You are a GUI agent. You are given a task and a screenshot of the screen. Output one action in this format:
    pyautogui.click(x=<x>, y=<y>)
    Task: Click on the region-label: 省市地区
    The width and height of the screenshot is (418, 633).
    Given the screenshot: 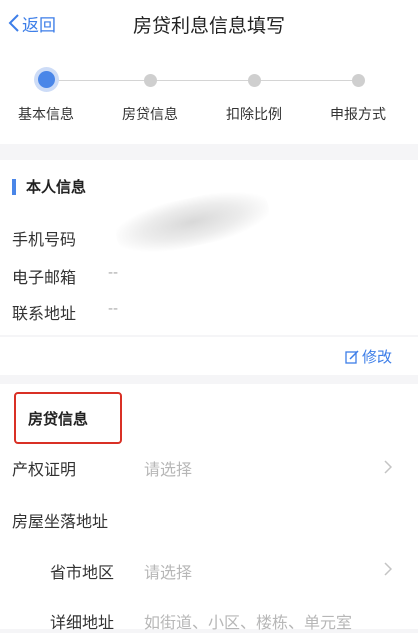 What is the action you would take?
    pyautogui.click(x=82, y=572)
    